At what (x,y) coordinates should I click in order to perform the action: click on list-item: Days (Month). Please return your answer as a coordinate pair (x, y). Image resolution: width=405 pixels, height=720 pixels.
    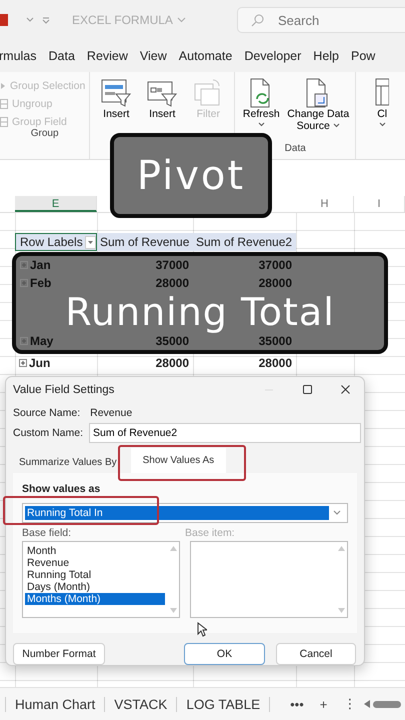
    Looking at the image, I should click on (95, 587).